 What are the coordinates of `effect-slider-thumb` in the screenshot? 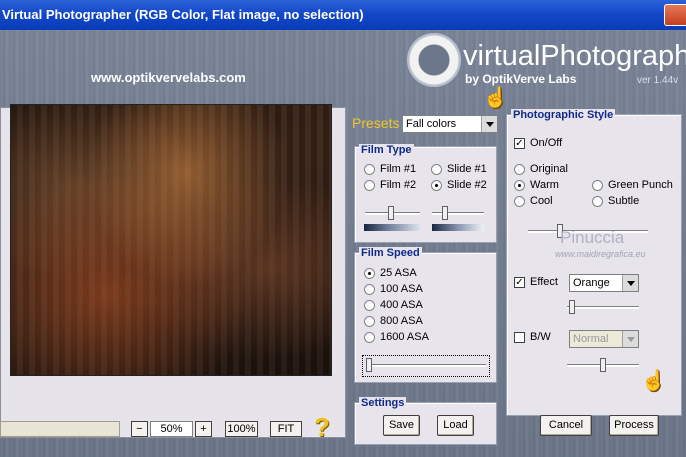 It's located at (572, 307).